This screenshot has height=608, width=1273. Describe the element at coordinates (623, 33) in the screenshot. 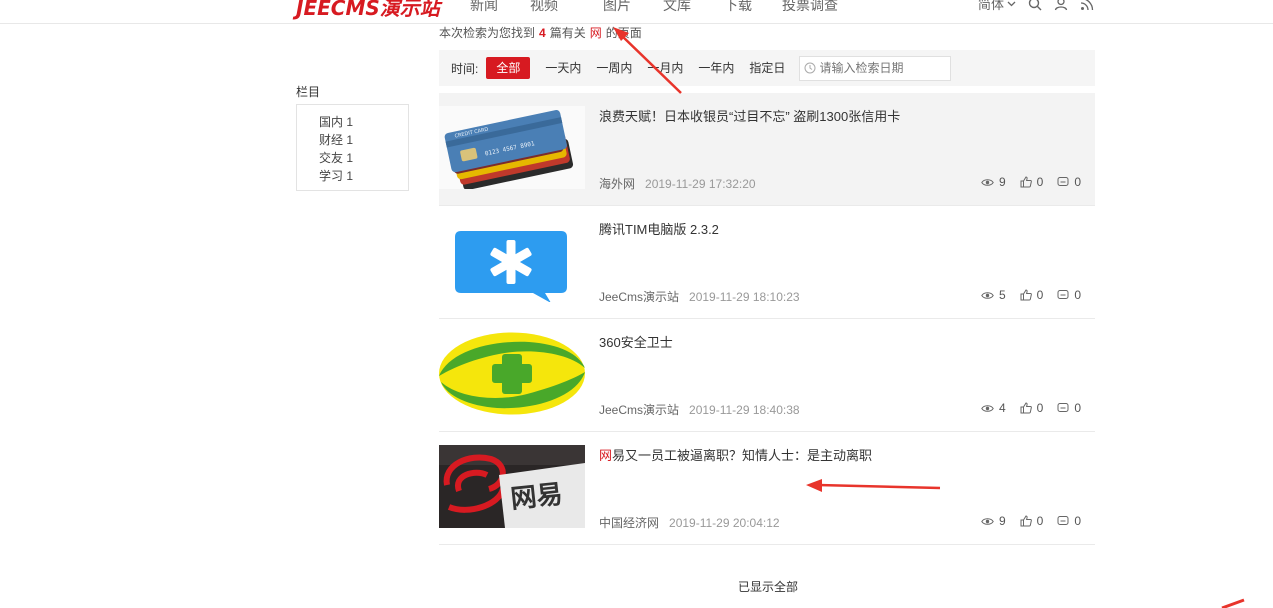

I see `summary-suffix: 的页面` at that location.